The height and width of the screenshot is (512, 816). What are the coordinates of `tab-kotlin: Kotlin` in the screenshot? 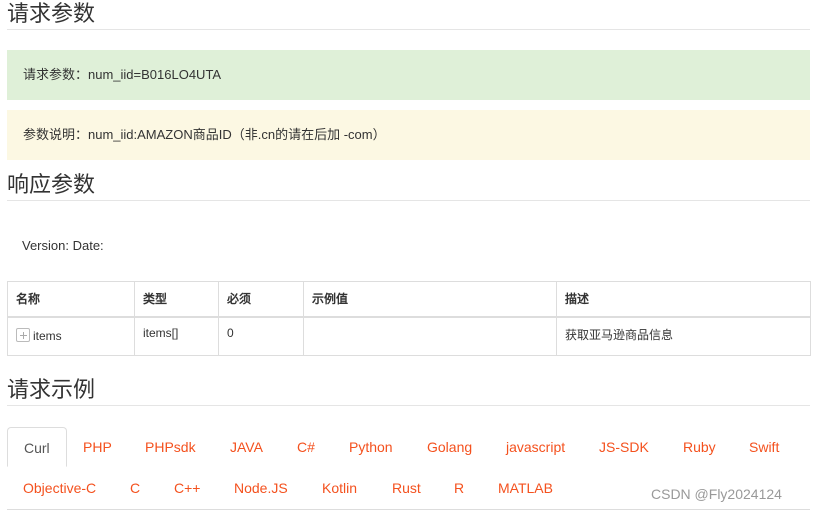 It's located at (339, 488).